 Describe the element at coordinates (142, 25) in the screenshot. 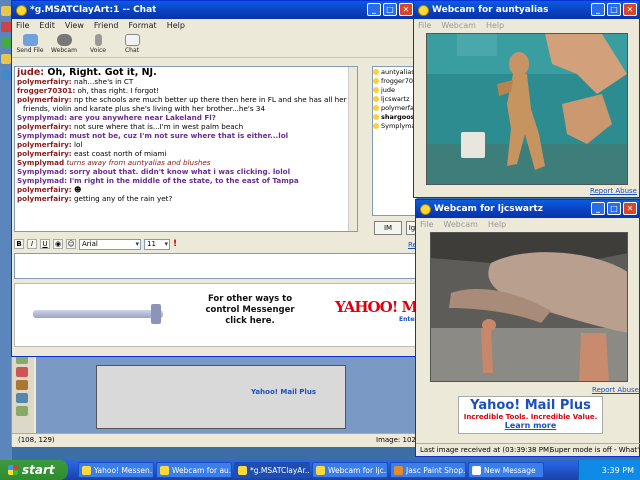

I see `menu-format: Format` at that location.